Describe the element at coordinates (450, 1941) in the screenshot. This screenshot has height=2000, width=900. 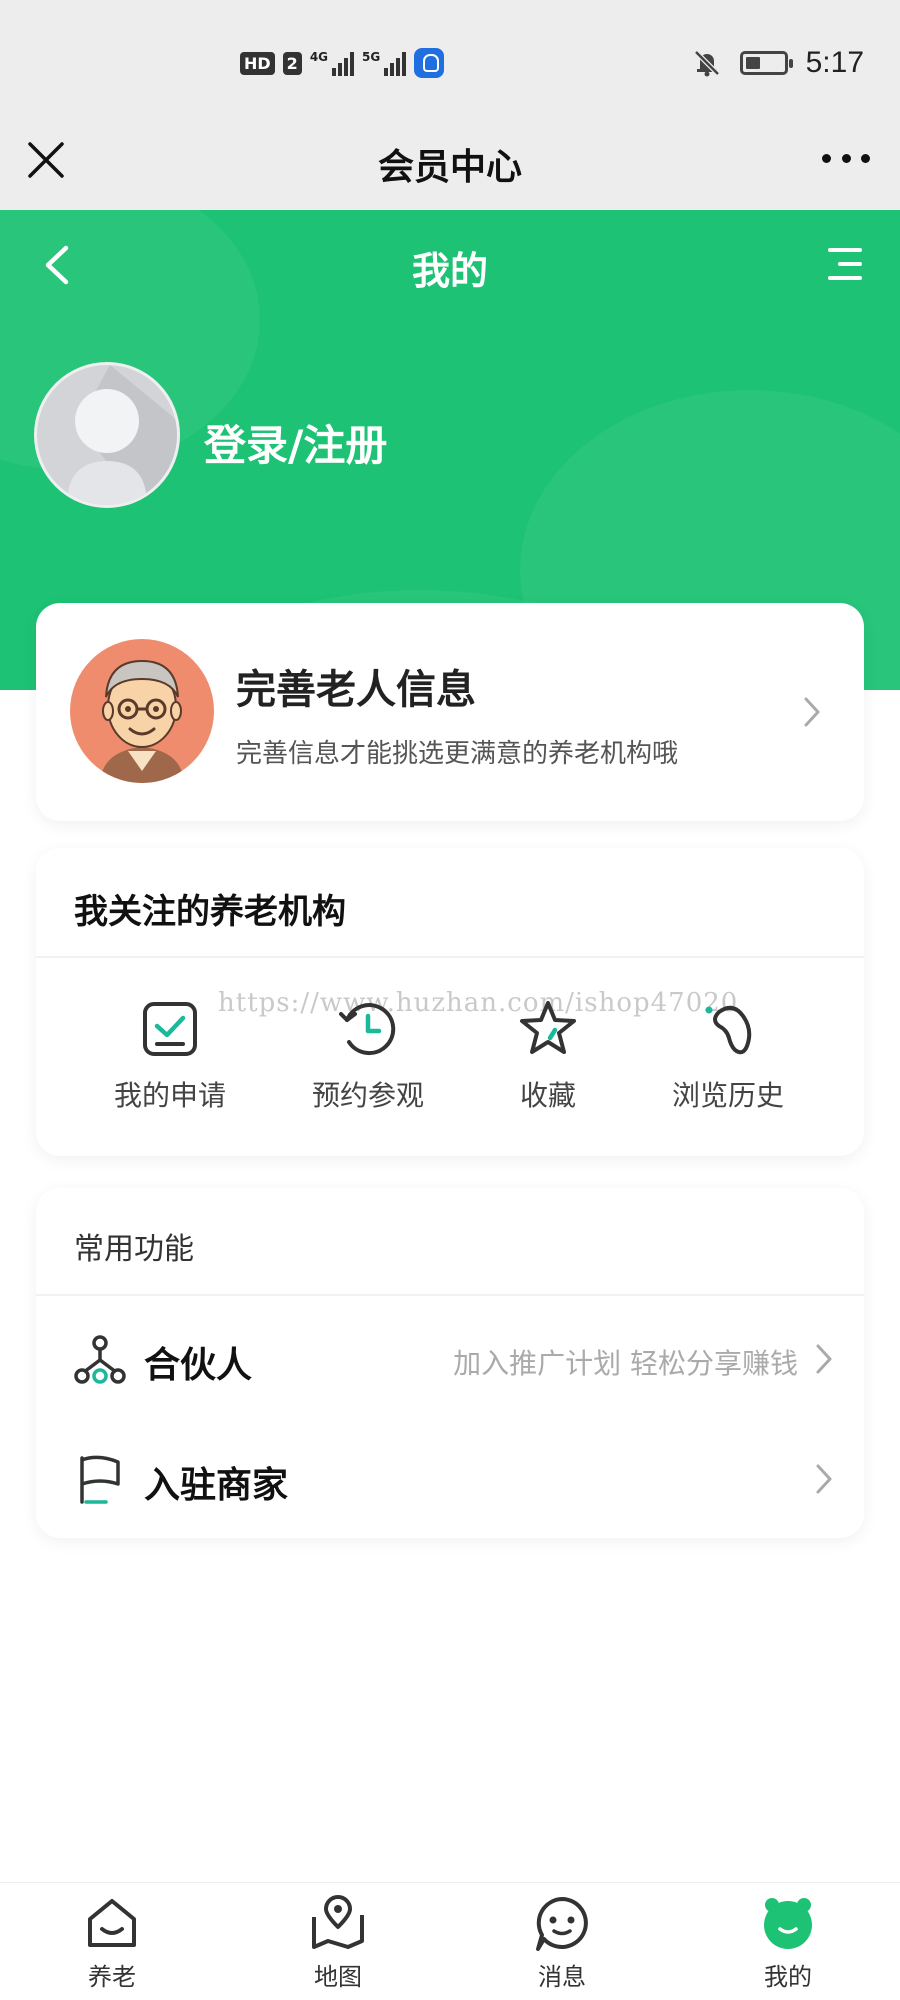
I see `bottom-tab-bar: 养老 地图 消息 我的` at that location.